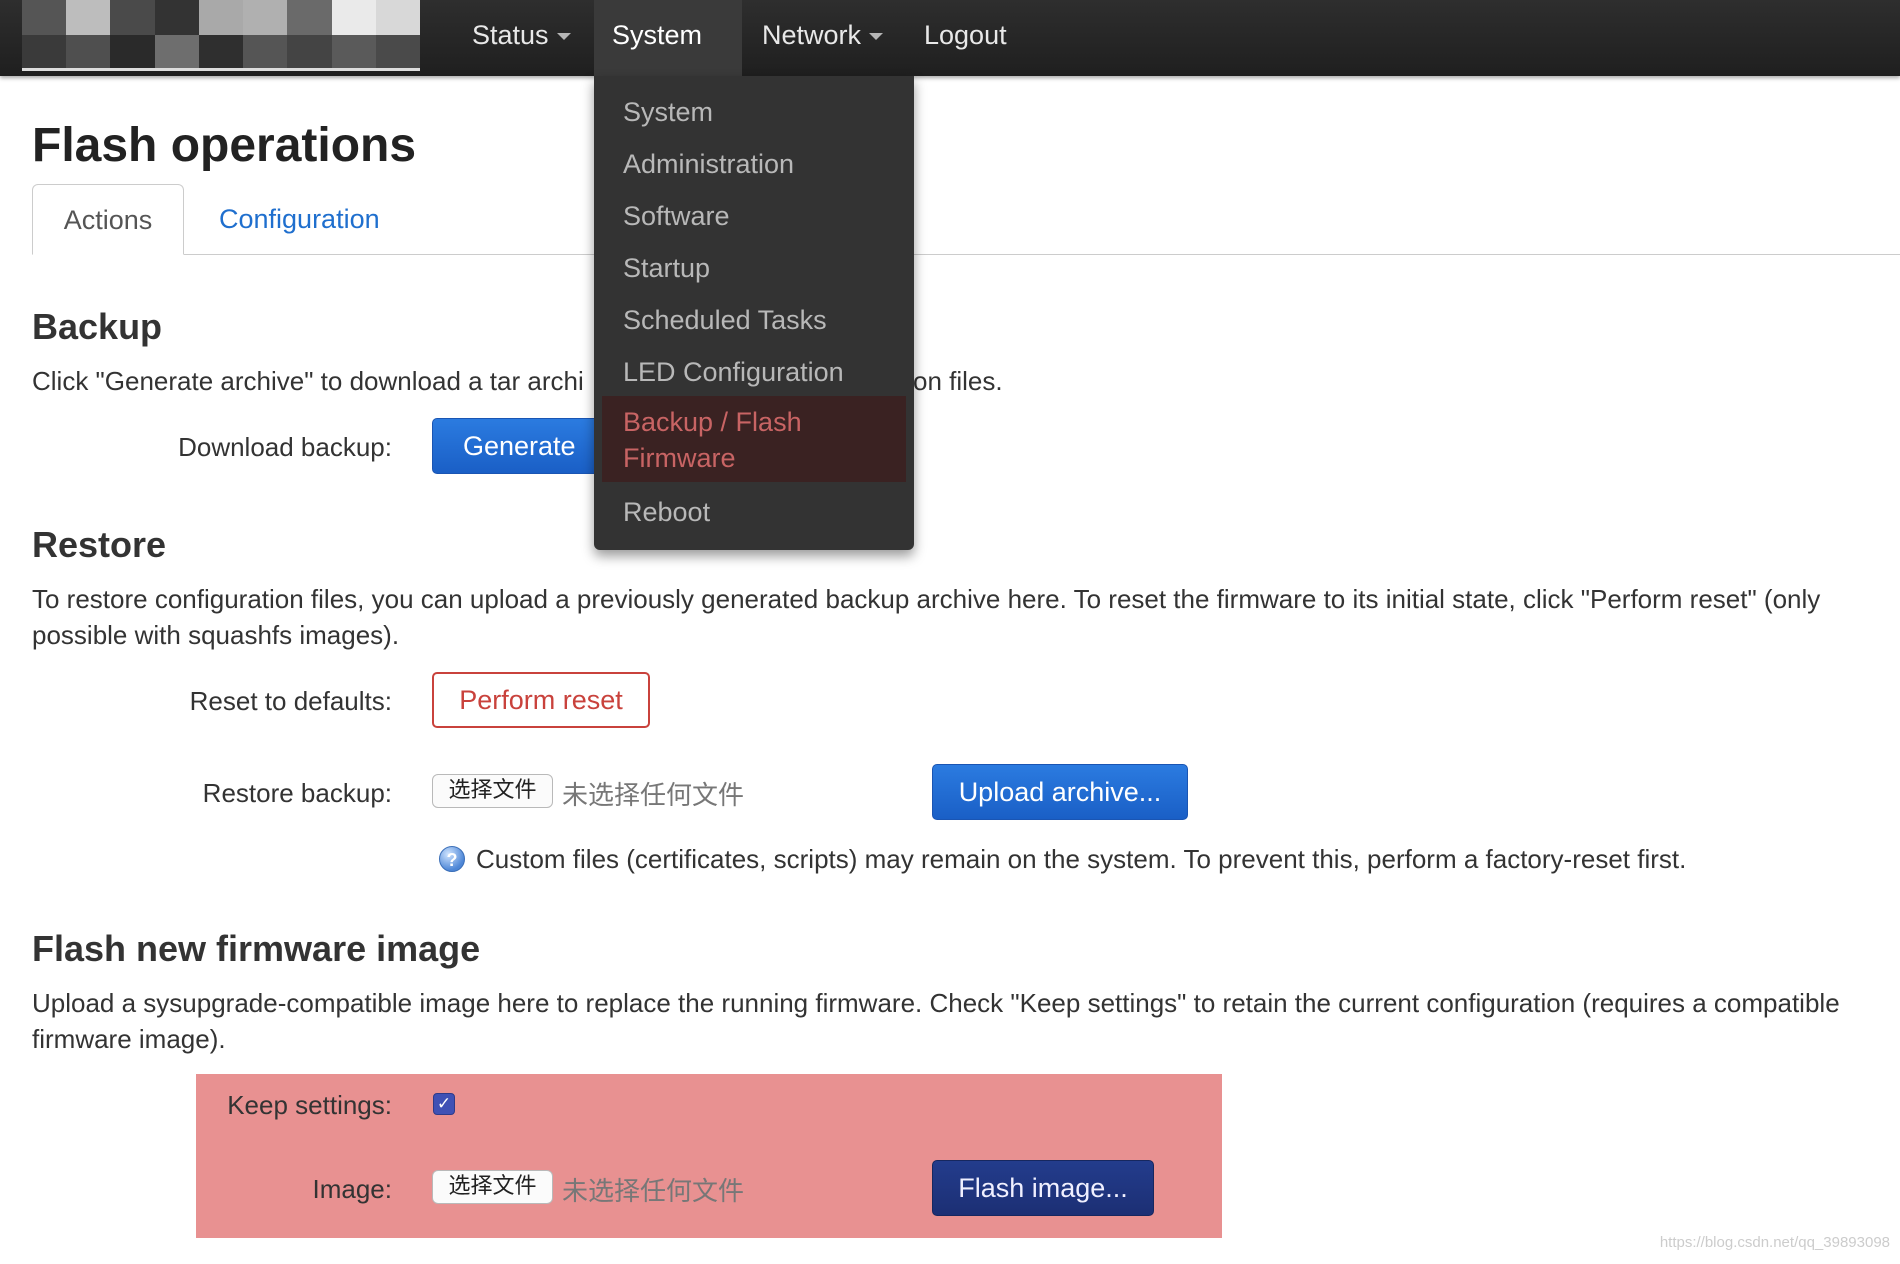 The width and height of the screenshot is (1900, 1264). Describe the element at coordinates (290, 701) in the screenshot. I see `reset-defaults-label: Reset to defaults:` at that location.